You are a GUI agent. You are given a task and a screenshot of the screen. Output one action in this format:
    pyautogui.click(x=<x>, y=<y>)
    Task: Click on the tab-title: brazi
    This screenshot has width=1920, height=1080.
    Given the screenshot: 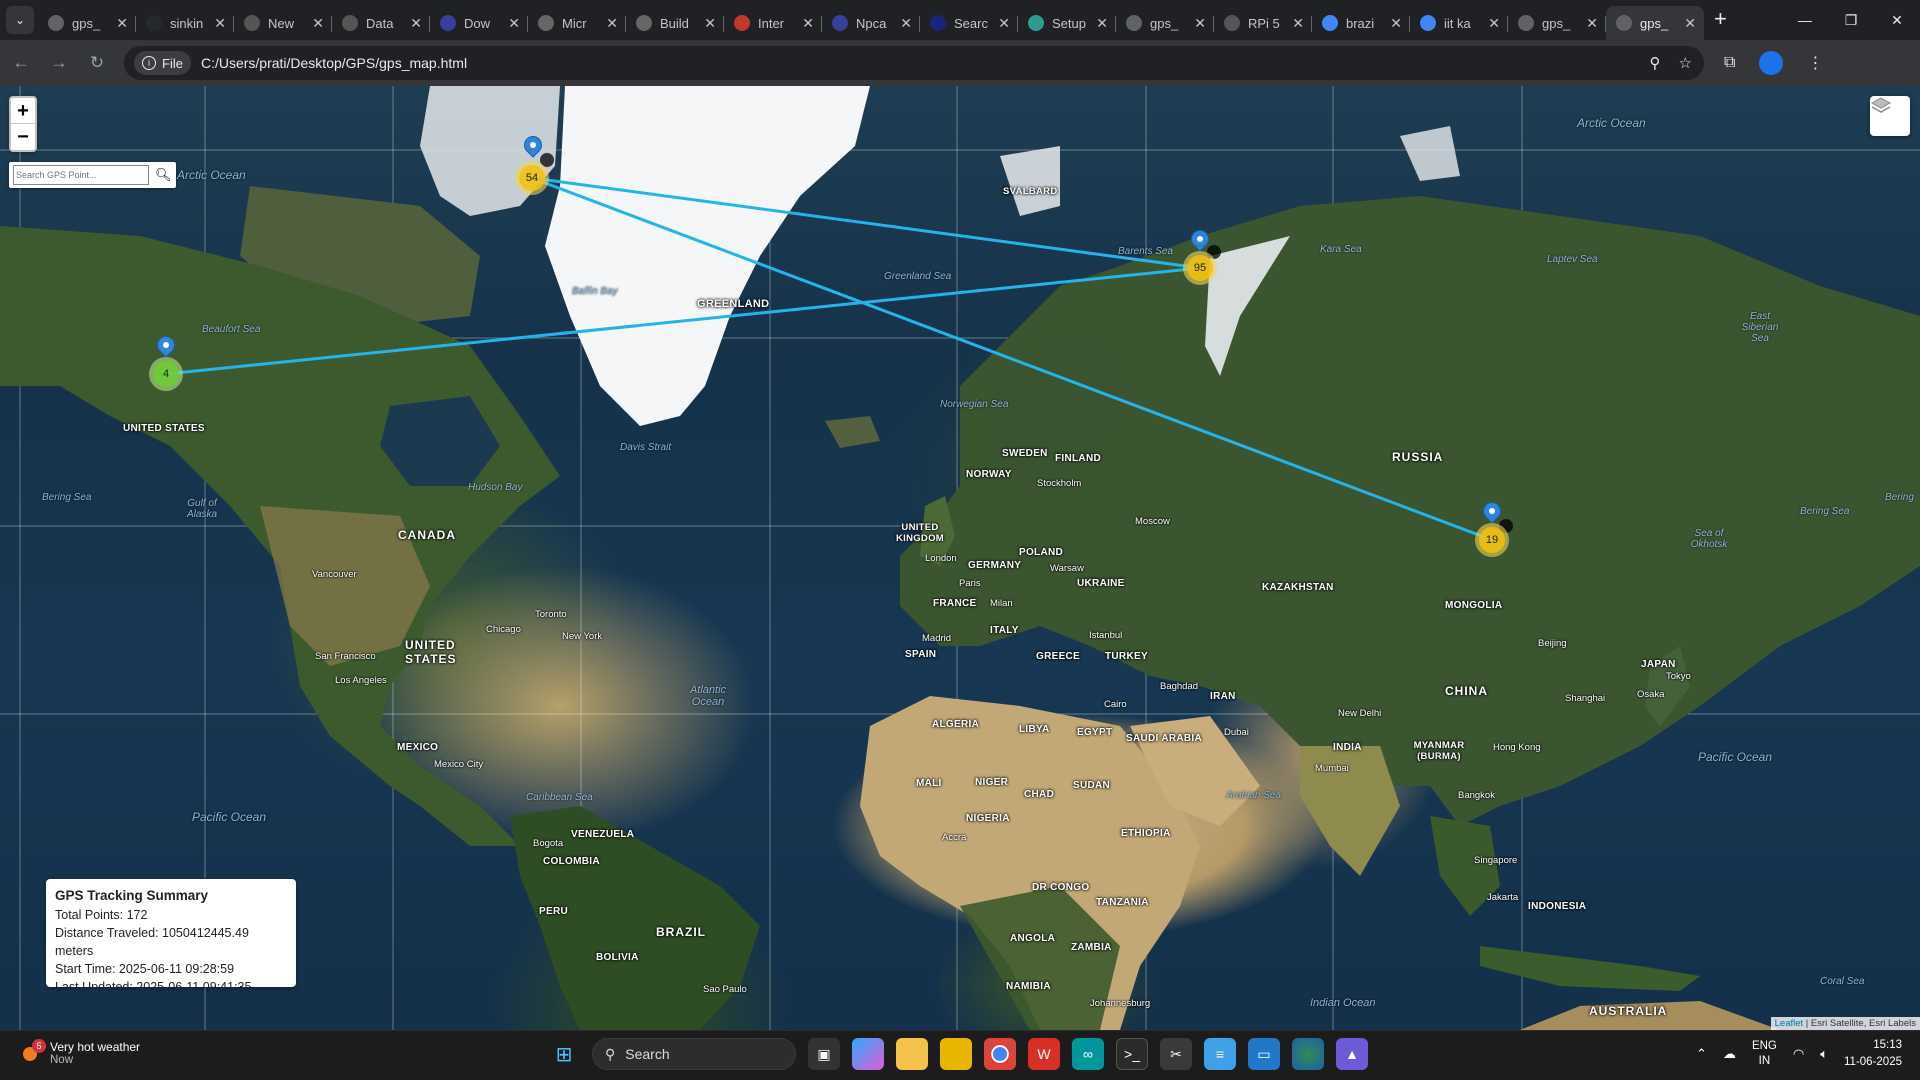 What is the action you would take?
    pyautogui.click(x=1360, y=23)
    